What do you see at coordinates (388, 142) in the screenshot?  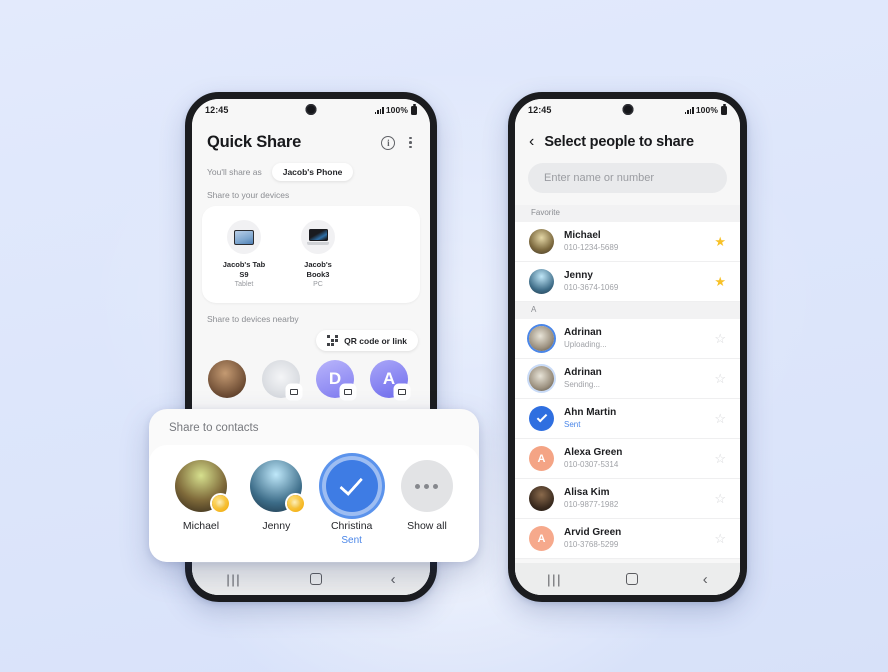 I see `info-icon: i` at bounding box center [388, 142].